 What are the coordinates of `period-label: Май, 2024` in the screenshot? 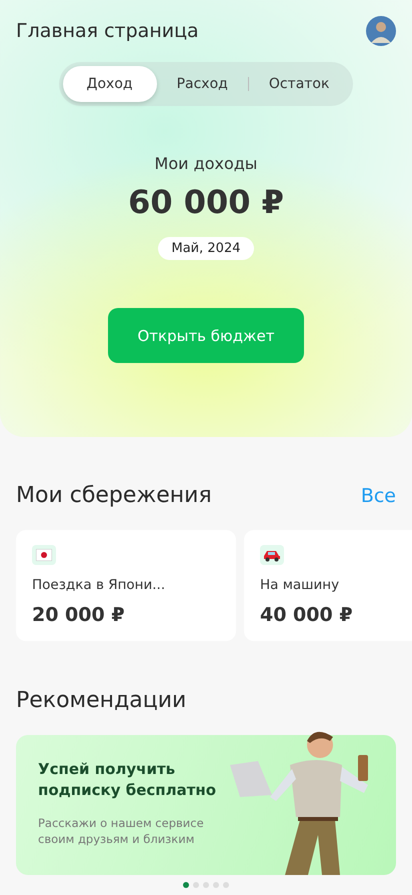 It's located at (206, 248).